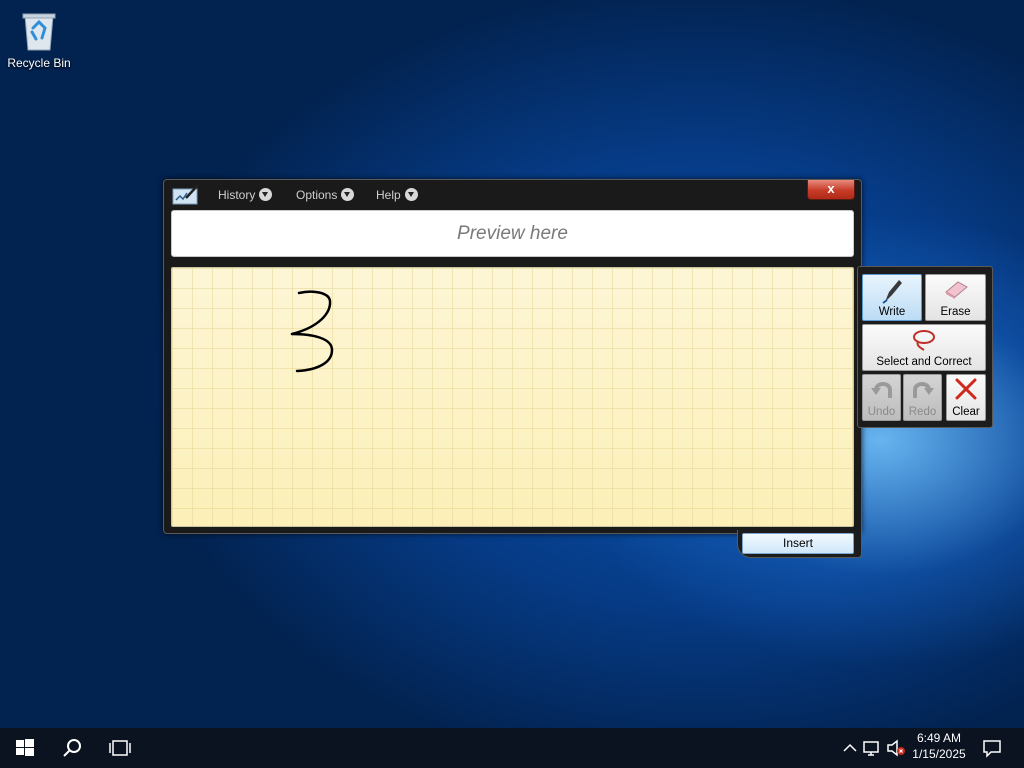 This screenshot has height=768, width=1024. I want to click on network-icon, so click(872, 748).